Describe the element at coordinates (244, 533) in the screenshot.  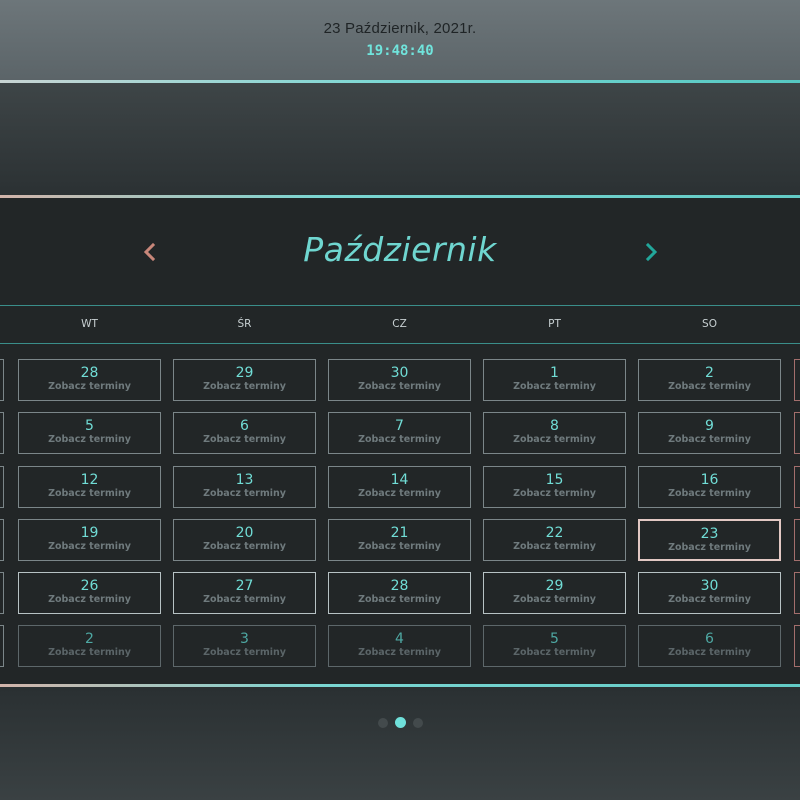
I see `day-number: 20` at that location.